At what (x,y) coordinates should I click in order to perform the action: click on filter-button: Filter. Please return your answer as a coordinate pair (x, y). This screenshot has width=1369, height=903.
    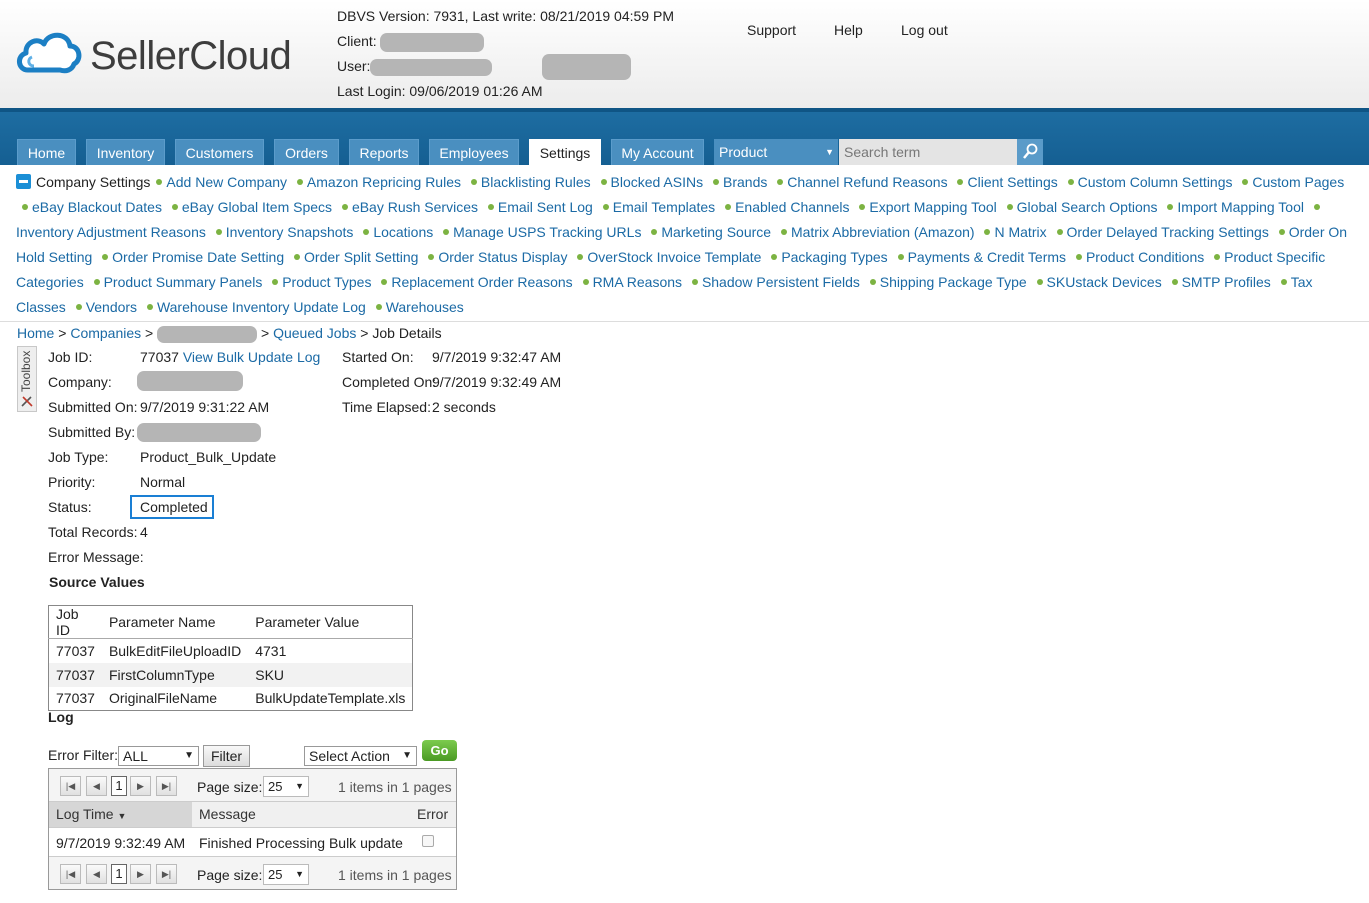
    Looking at the image, I should click on (226, 756).